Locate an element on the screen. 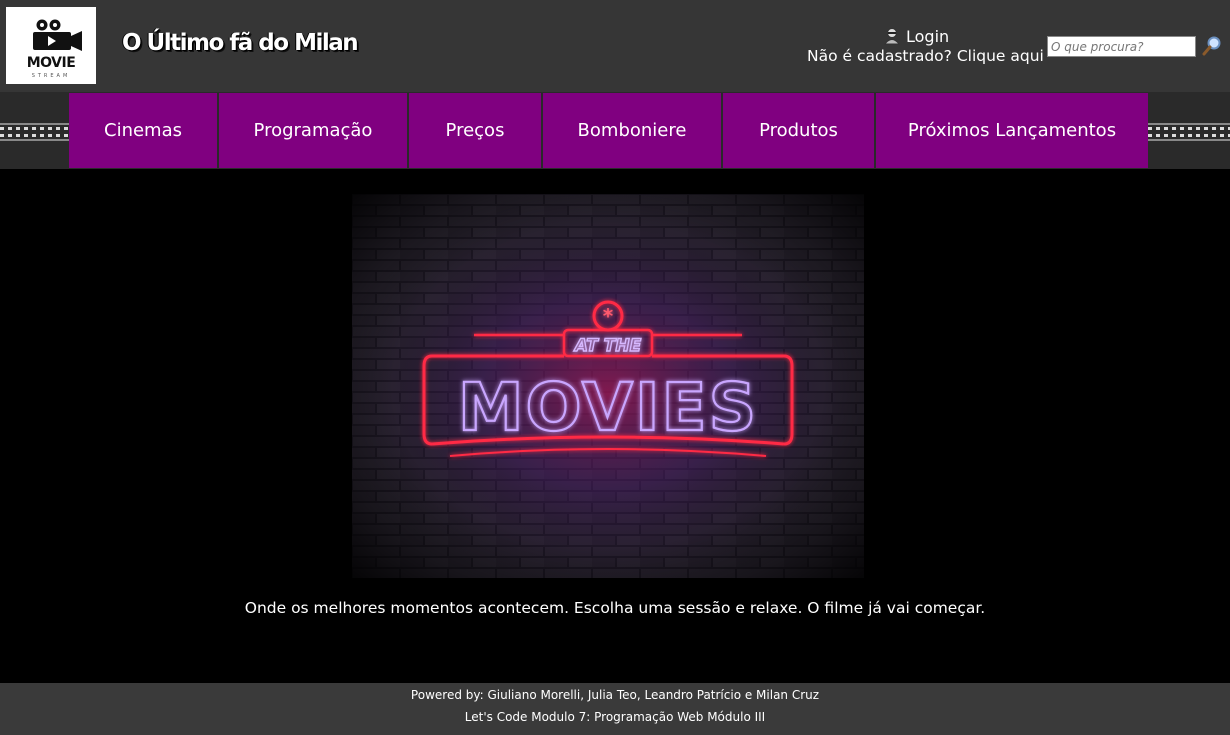 This screenshot has height=735, width=1230. nav-item-bomboniere: Bomboniere is located at coordinates (633, 130).